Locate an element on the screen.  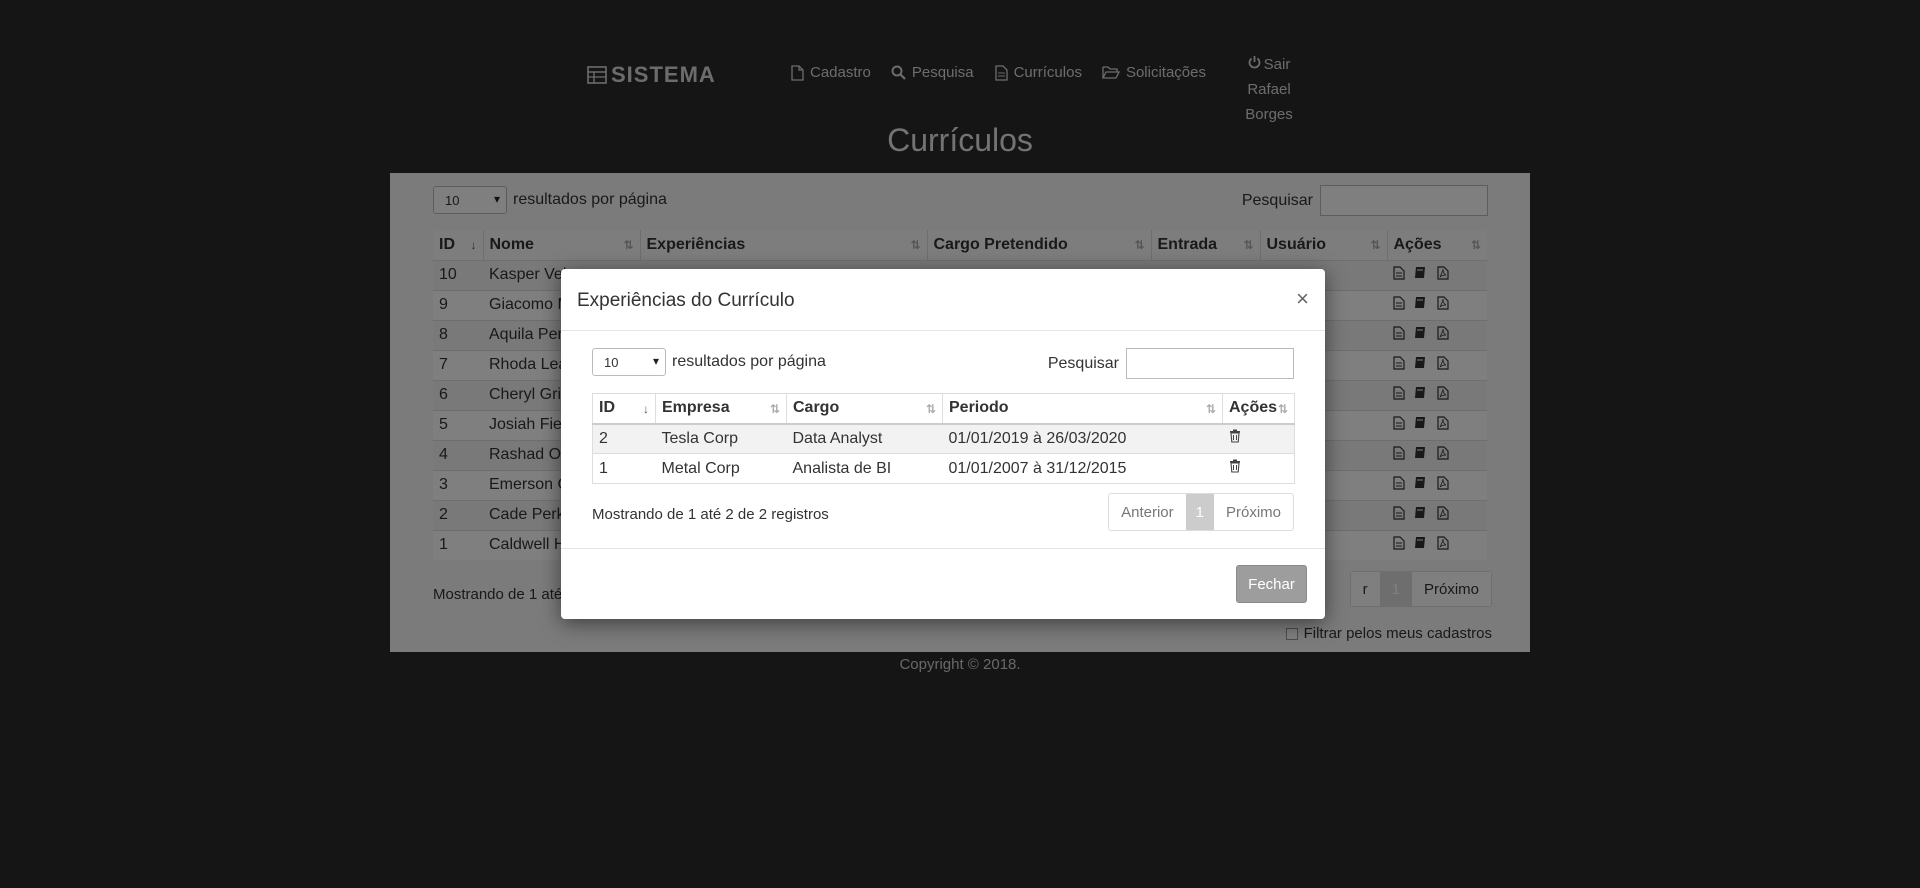
cell-periodo: 01/01/2019 à 26/03/2020 is located at coordinates (1082, 438).